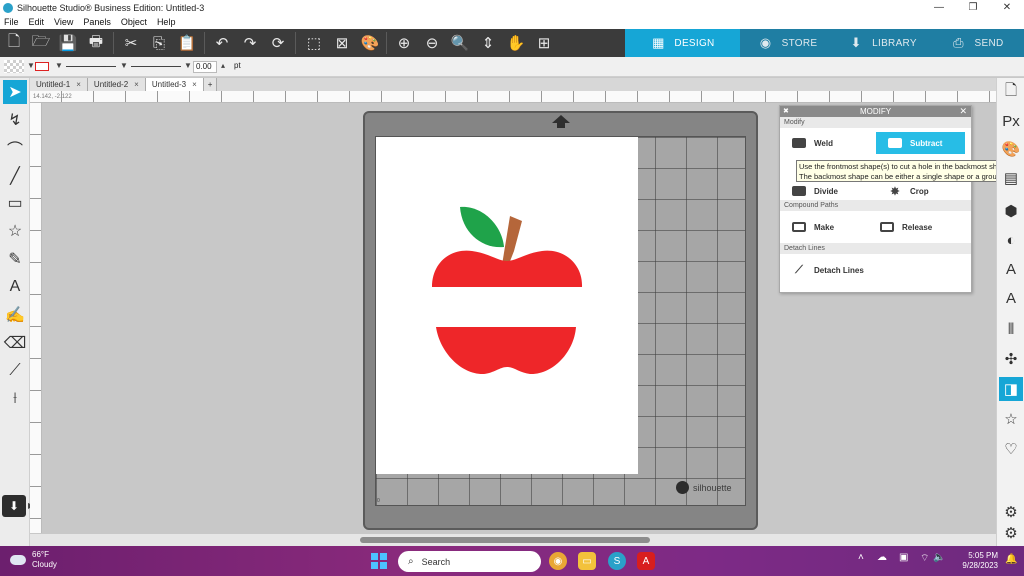 The image size is (1024, 576). What do you see at coordinates (205, 67) in the screenshot?
I see `line-width-input: 0.00` at bounding box center [205, 67].